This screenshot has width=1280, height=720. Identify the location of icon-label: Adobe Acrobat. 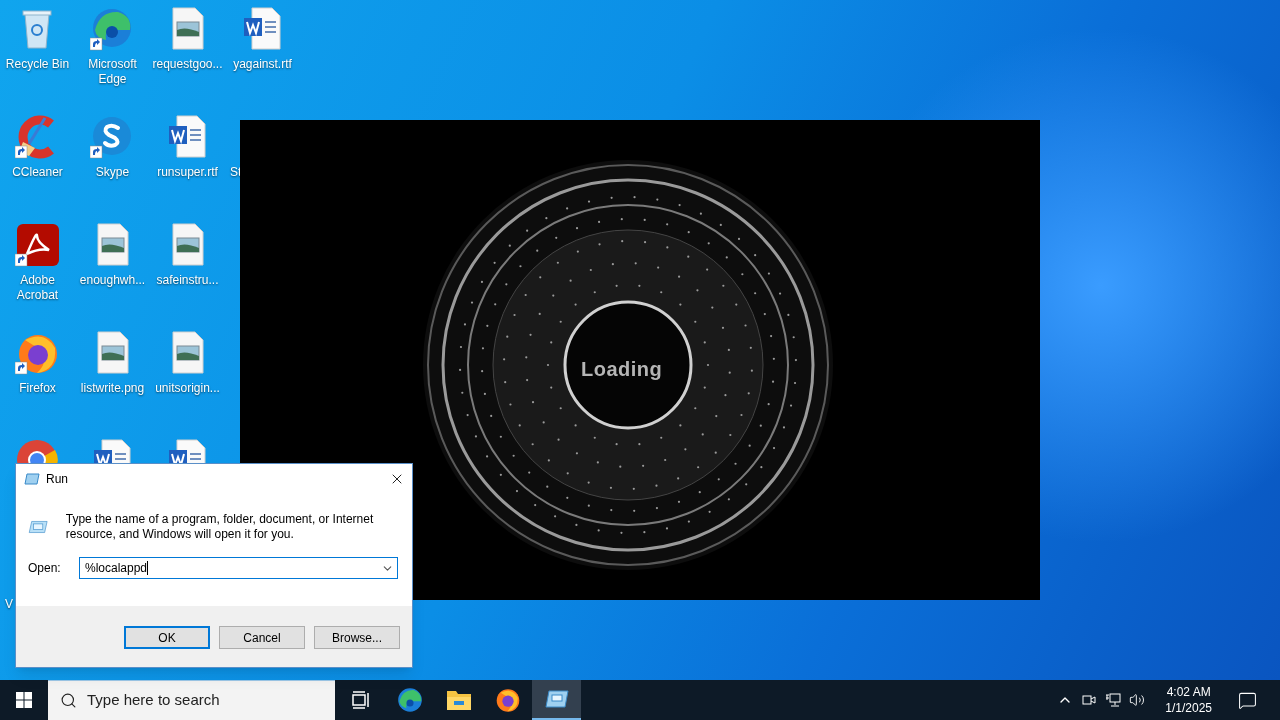
(37, 288).